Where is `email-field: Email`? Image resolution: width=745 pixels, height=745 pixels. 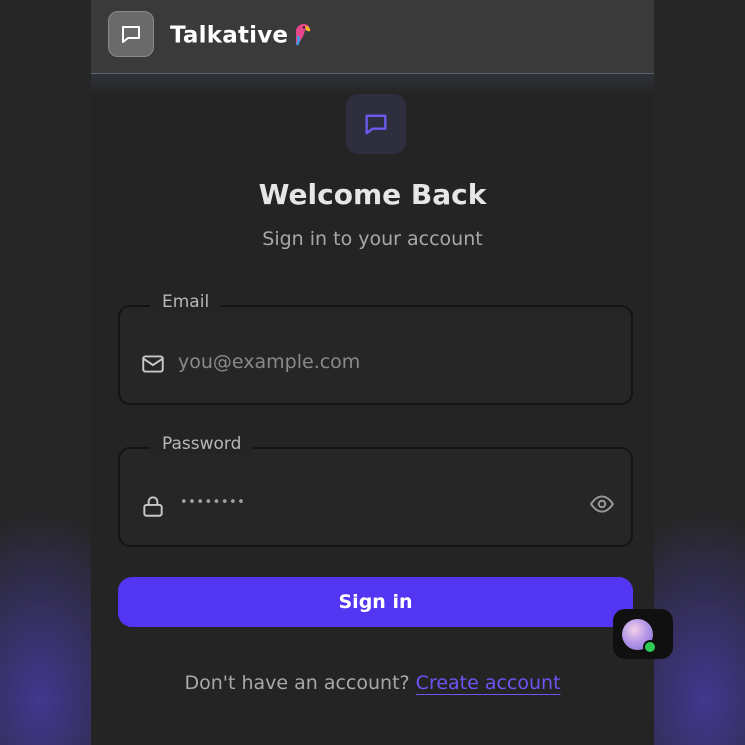 email-field: Email is located at coordinates (375, 348).